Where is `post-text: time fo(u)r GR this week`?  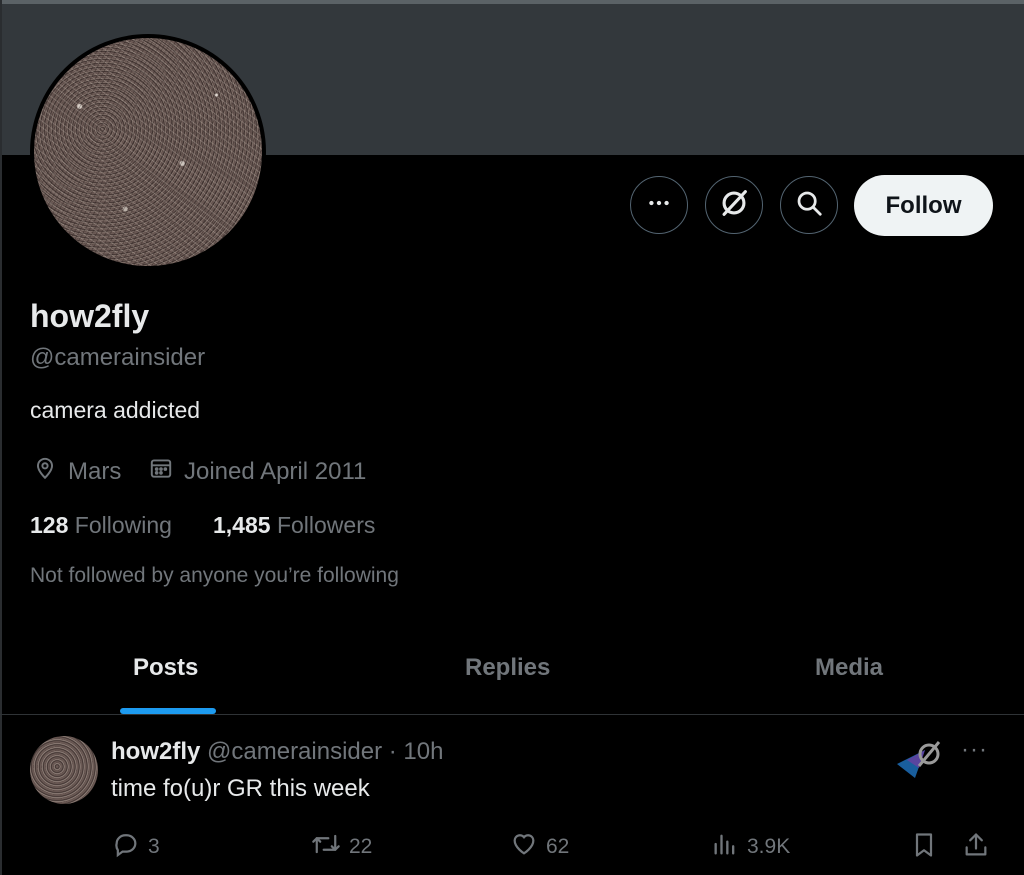 post-text: time fo(u)r GR this week is located at coordinates (240, 788).